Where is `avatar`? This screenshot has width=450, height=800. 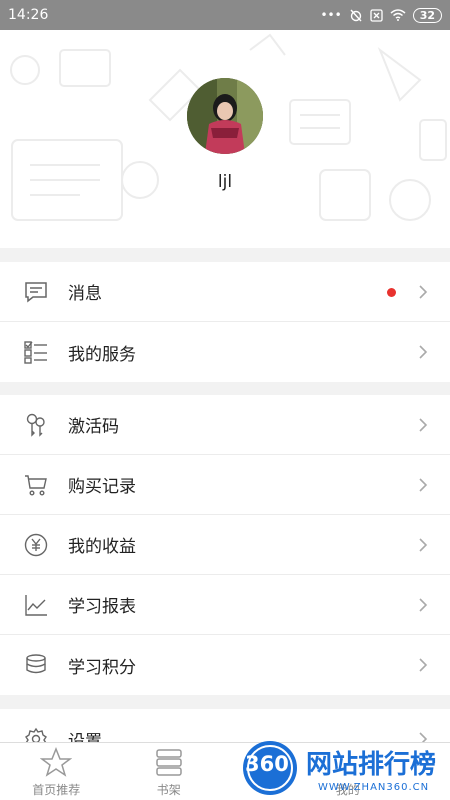 avatar is located at coordinates (225, 116).